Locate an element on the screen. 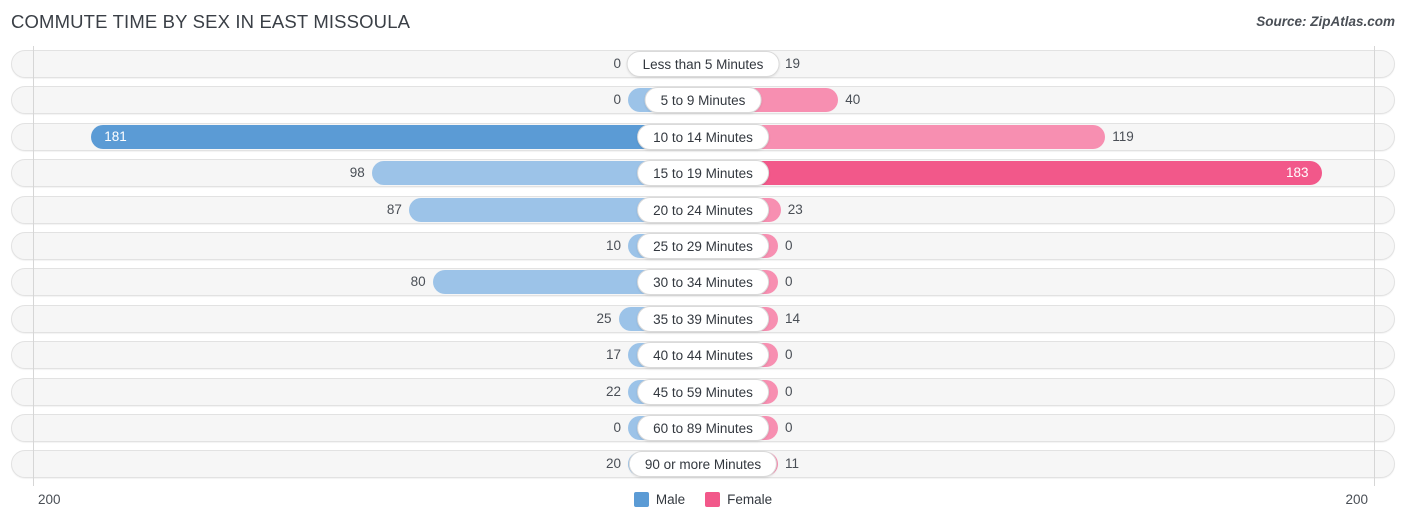 The height and width of the screenshot is (523, 1406). male-value-label: 181 is located at coordinates (115, 136).